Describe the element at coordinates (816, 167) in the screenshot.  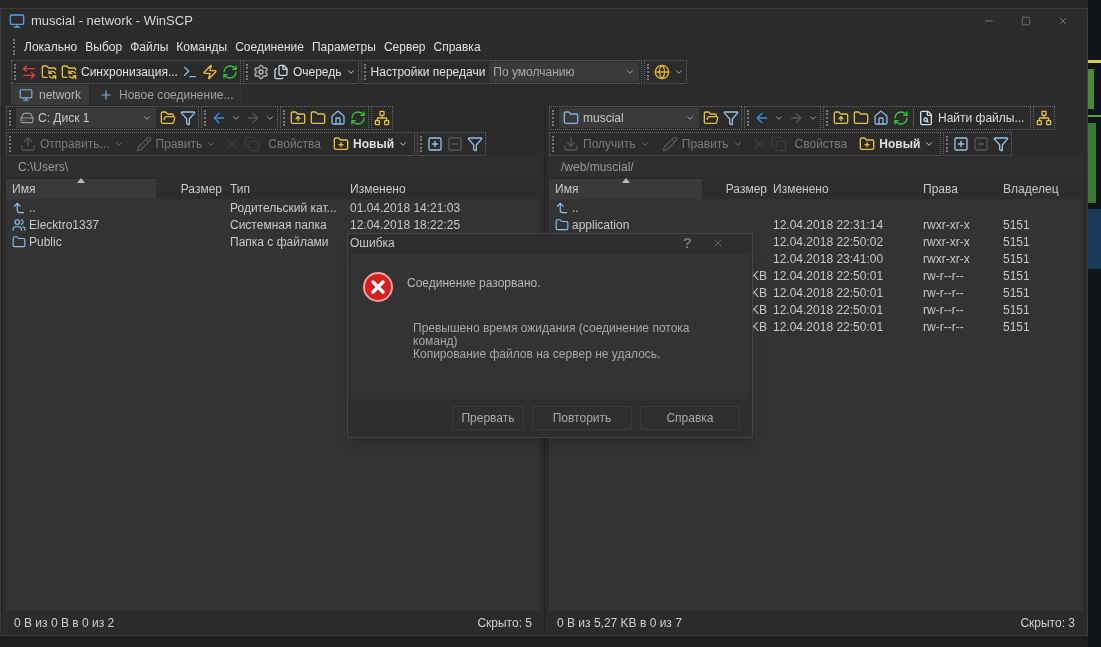
I see `path-bar: /web/muscial/` at that location.